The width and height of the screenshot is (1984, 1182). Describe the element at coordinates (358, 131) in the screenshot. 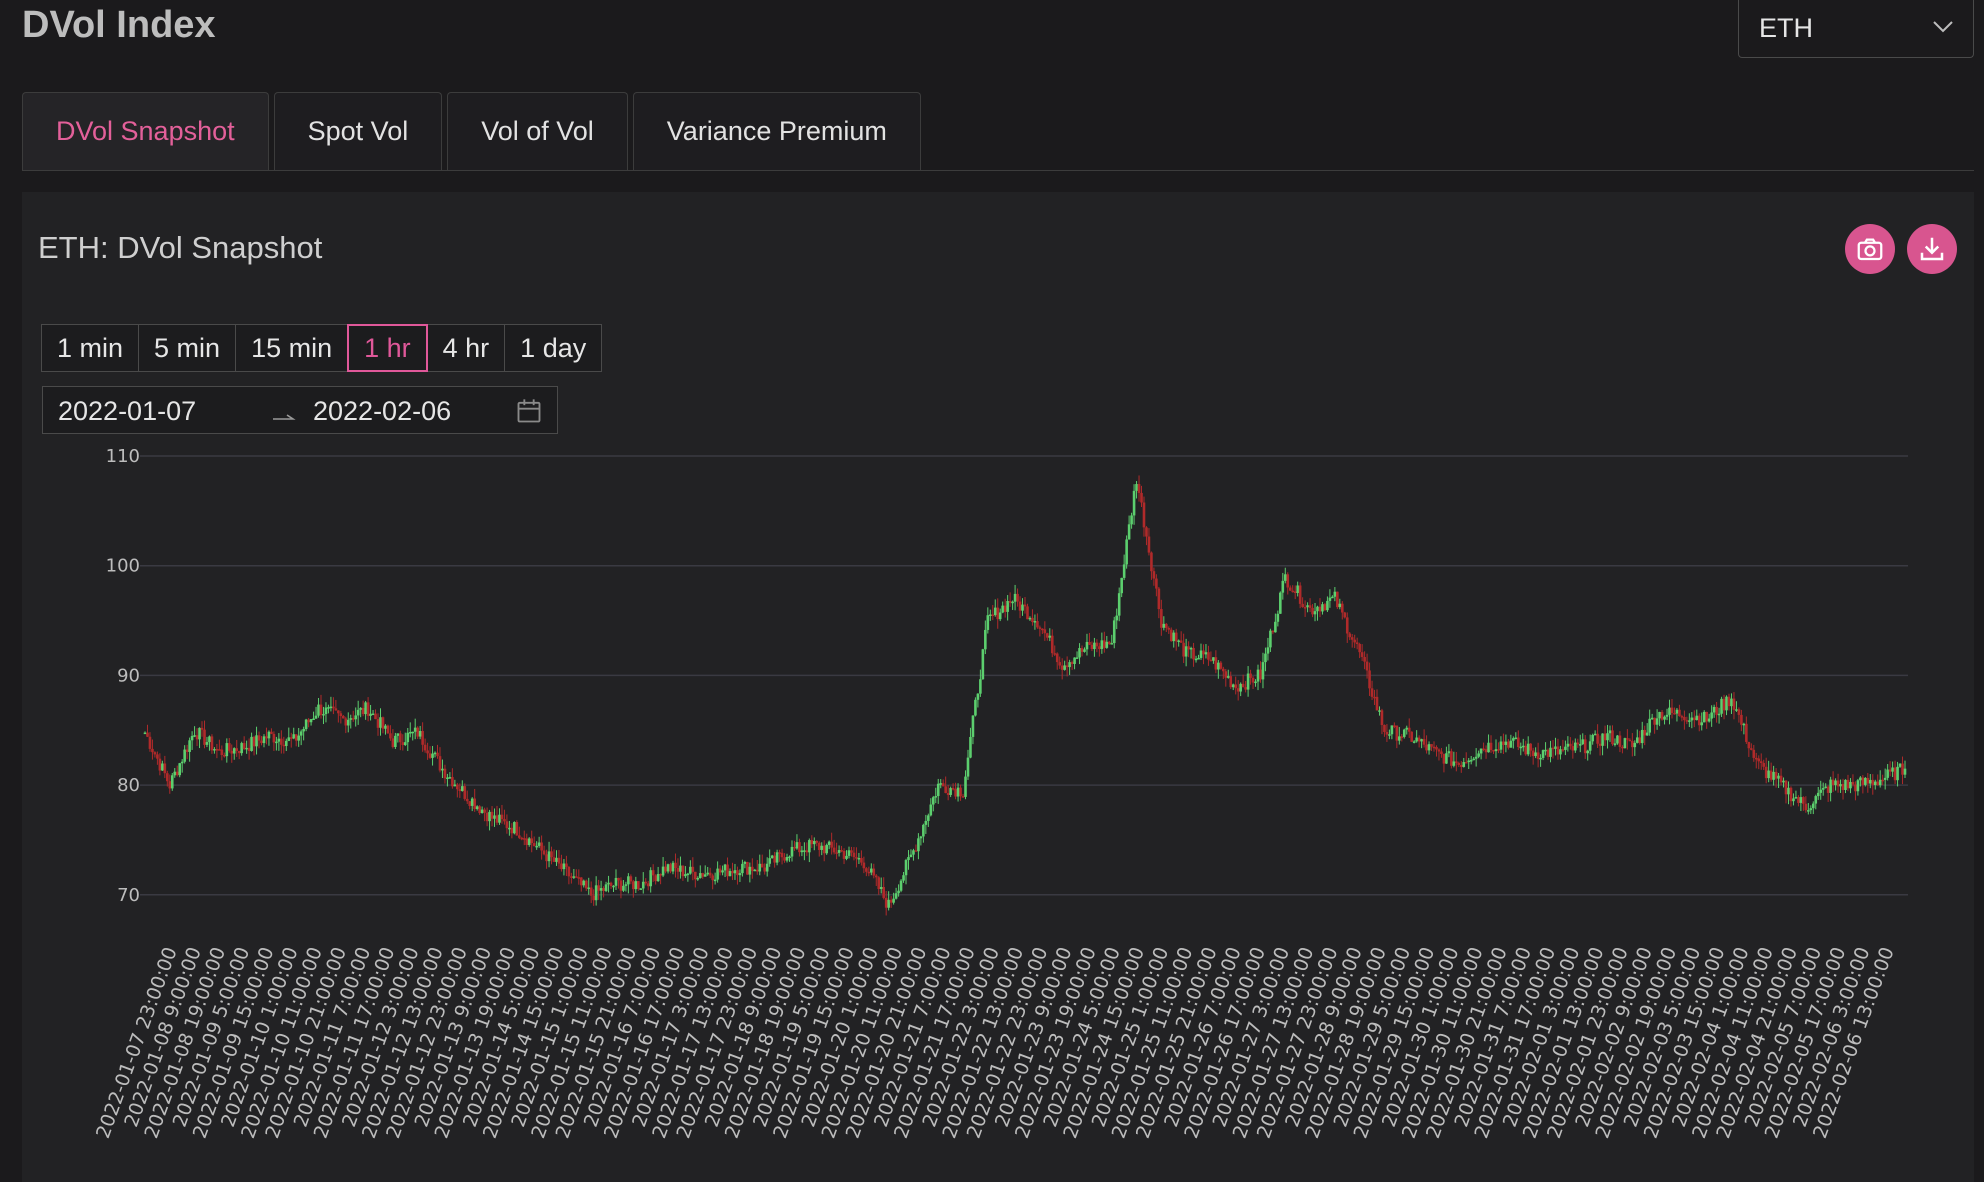

I see `tab-spot-vol: Spot Vol` at that location.